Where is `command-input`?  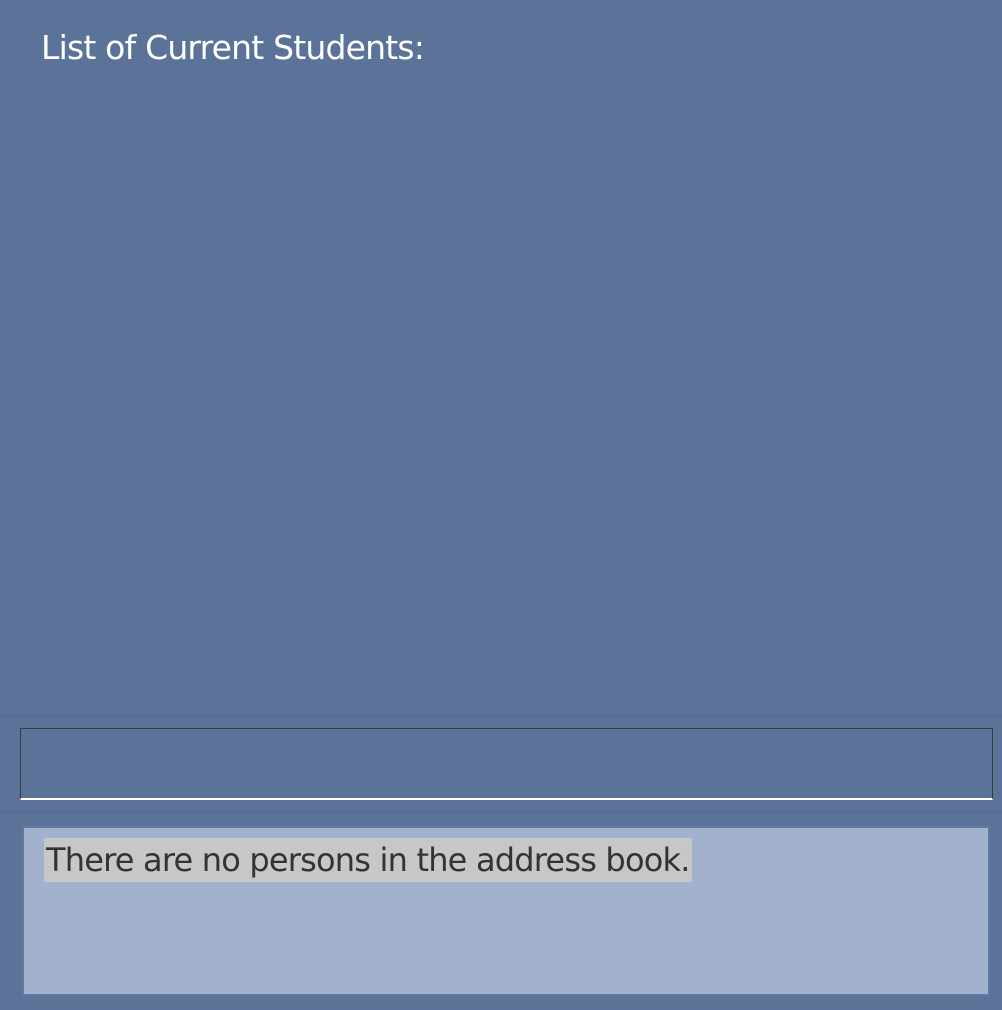
command-input is located at coordinates (506, 763).